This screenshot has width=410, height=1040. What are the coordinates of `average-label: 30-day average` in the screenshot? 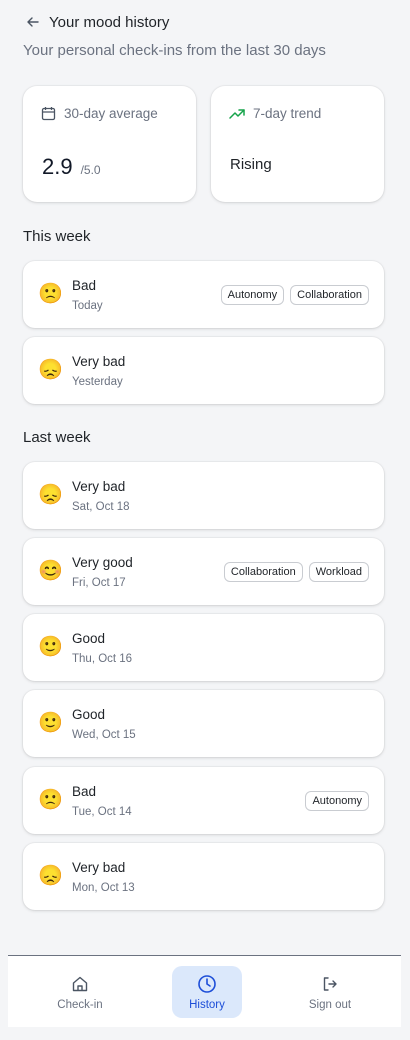 It's located at (111, 113).